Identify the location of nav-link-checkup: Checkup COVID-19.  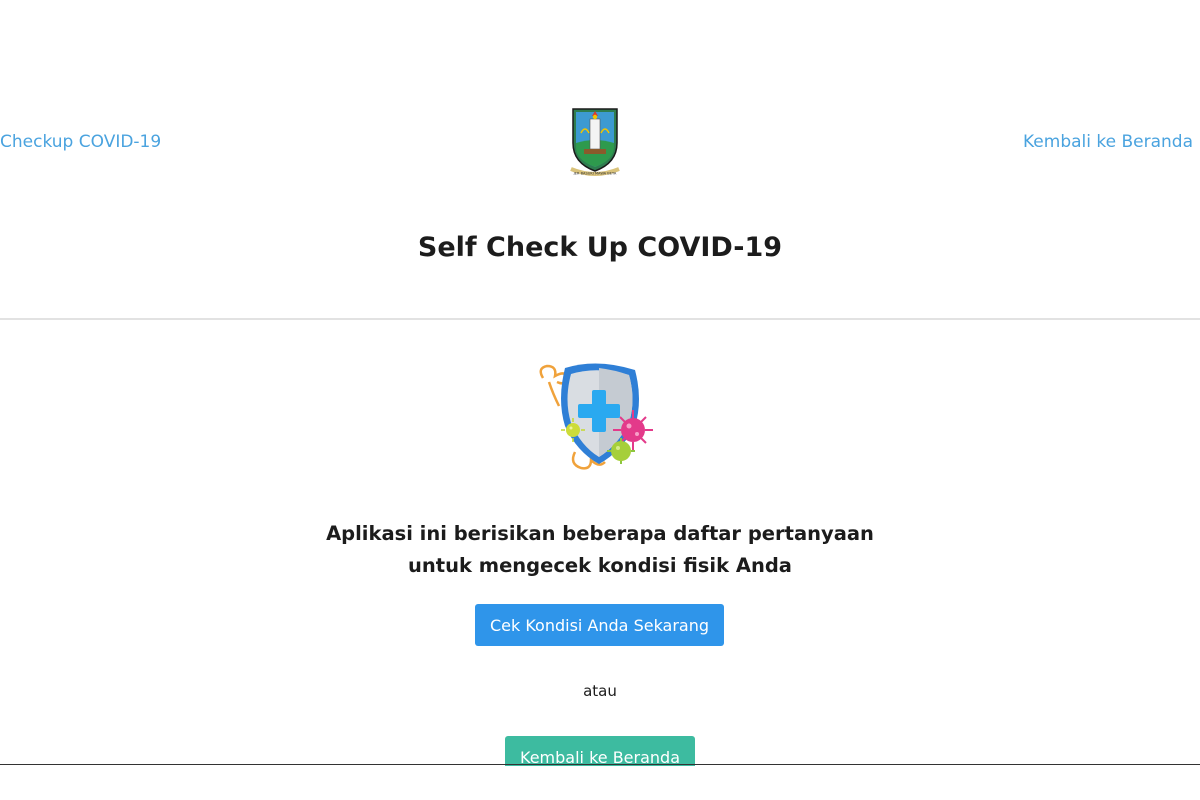
(80, 142).